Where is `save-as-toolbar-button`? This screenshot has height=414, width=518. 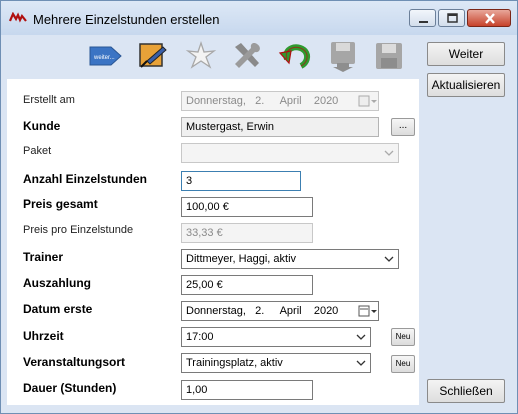
save-as-toolbar-button is located at coordinates (343, 56).